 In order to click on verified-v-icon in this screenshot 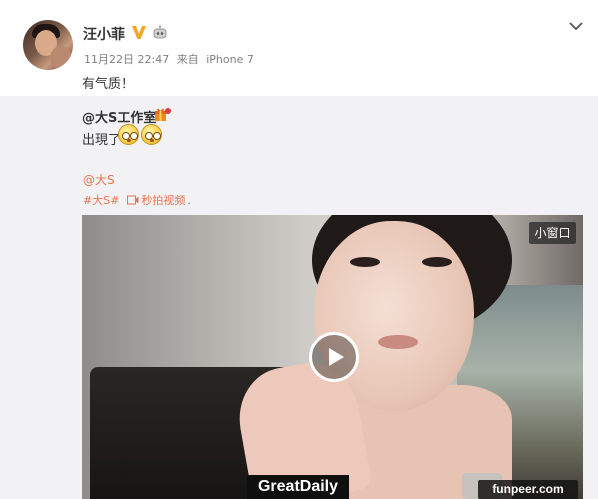, I will do `click(139, 32)`.